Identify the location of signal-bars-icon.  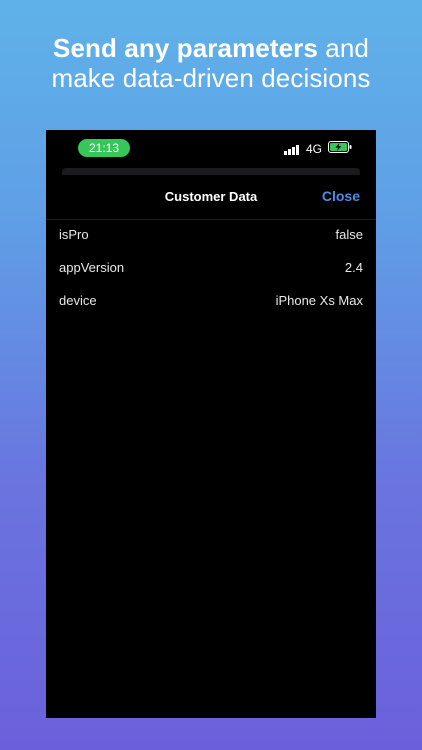
(291, 149).